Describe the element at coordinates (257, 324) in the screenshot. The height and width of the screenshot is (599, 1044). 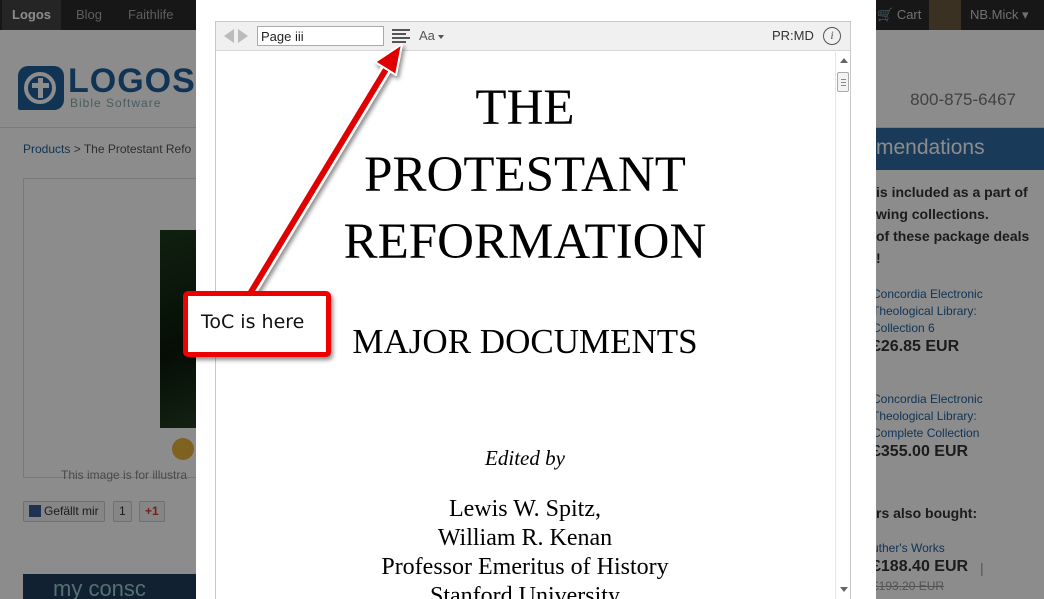
I see `toc-callout: ToC is here` at that location.